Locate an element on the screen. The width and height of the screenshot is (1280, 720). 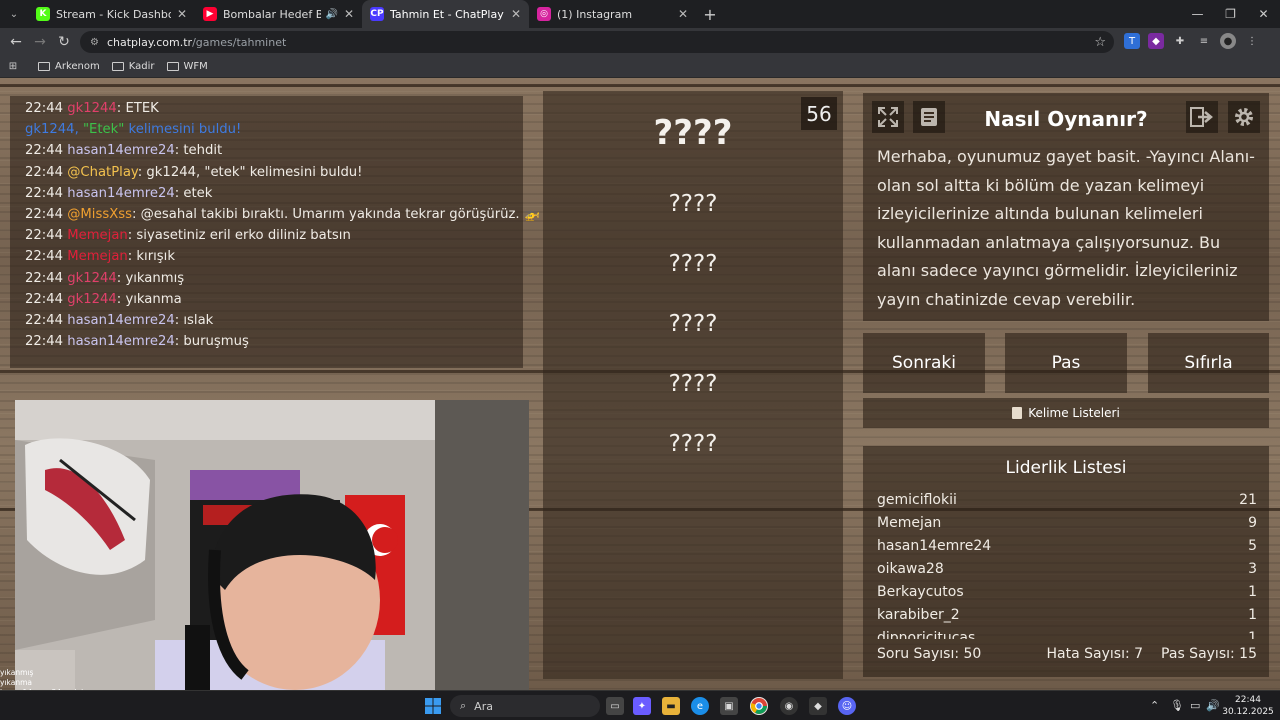
bookmark-star-icon: ☆ is located at coordinates (1100, 42).